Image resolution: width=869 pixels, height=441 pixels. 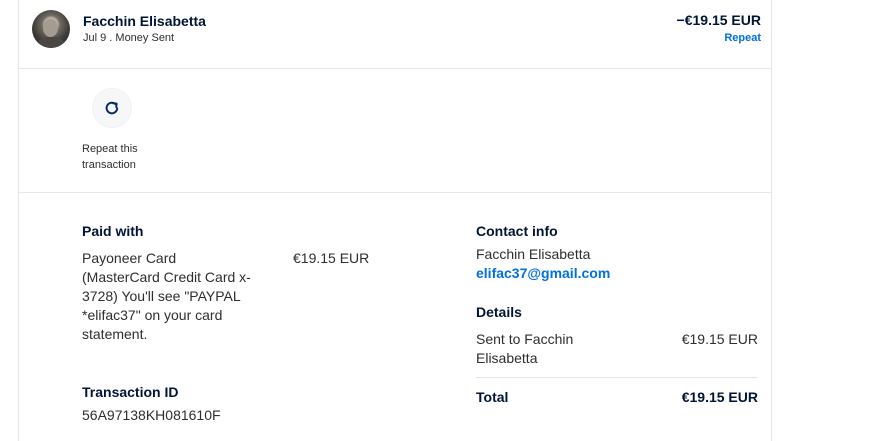 What do you see at coordinates (719, 397) in the screenshot?
I see `total-amount: €19.15 EUR` at bounding box center [719, 397].